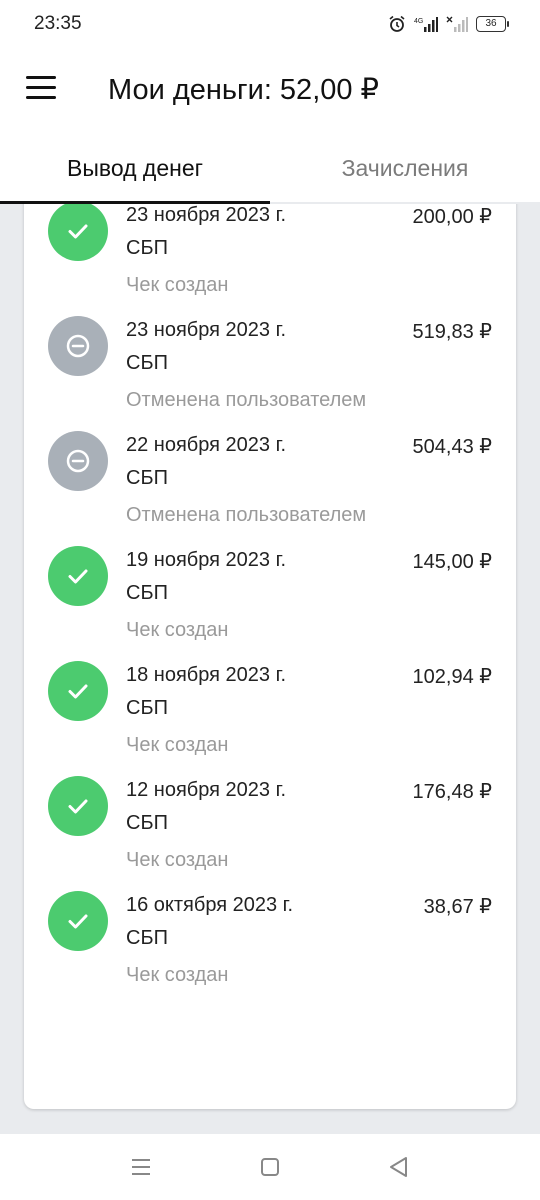 This screenshot has height=1200, width=540. I want to click on recent-apps-icon, so click(141, 1167).